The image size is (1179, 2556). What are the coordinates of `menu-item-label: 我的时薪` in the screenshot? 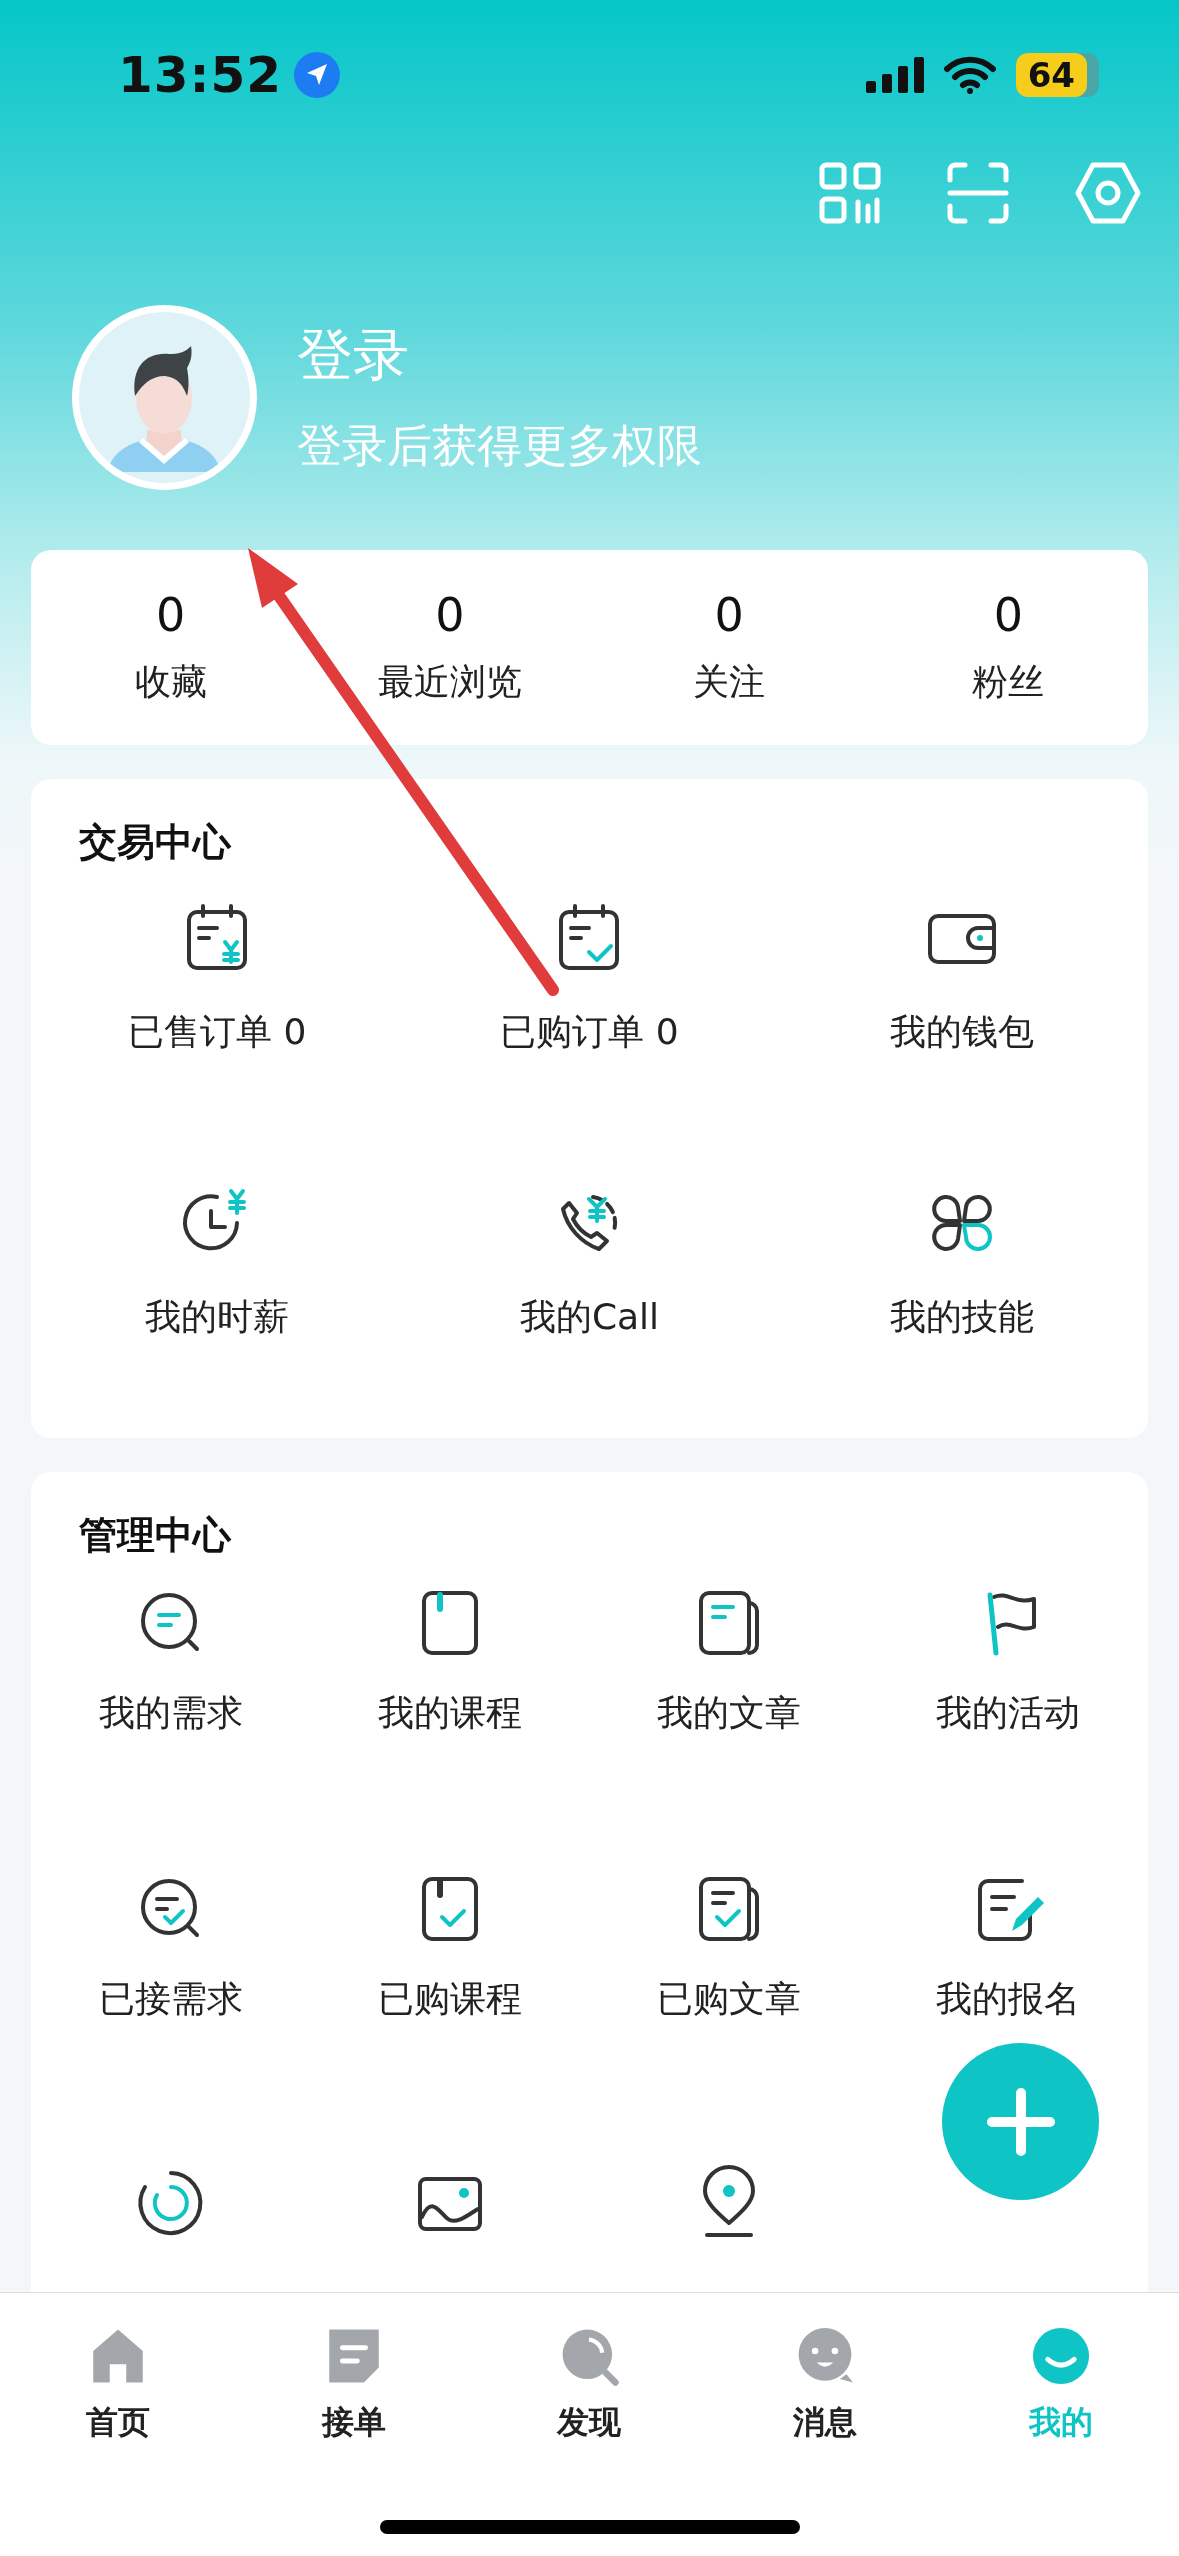 It's located at (217, 1317).